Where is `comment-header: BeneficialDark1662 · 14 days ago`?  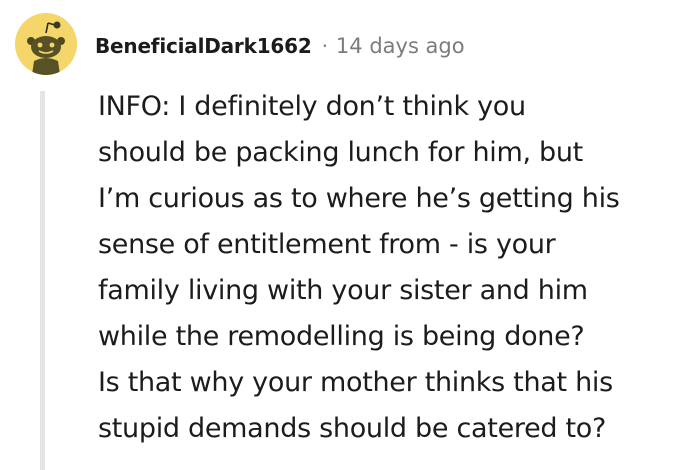 comment-header: BeneficialDark1662 · 14 days ago is located at coordinates (280, 46).